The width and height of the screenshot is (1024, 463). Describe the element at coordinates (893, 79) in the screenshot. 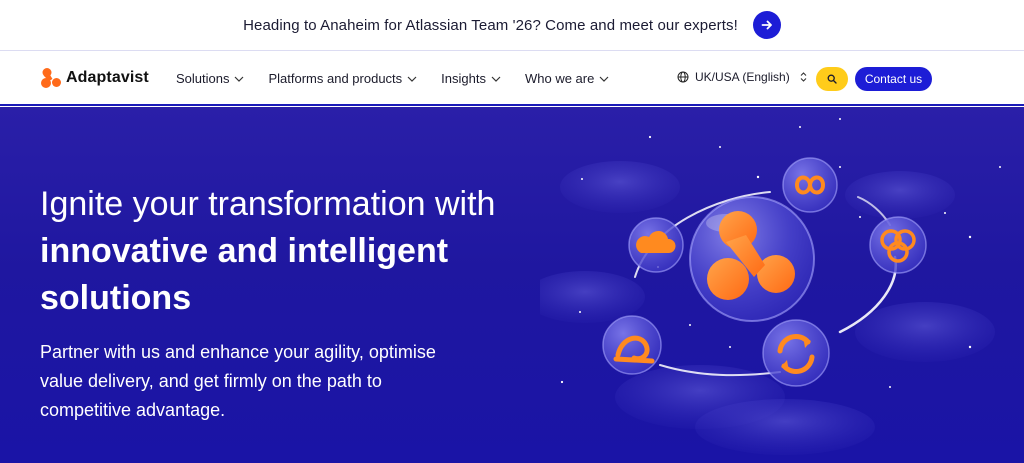

I see `contact-us-button: Contact us` at that location.